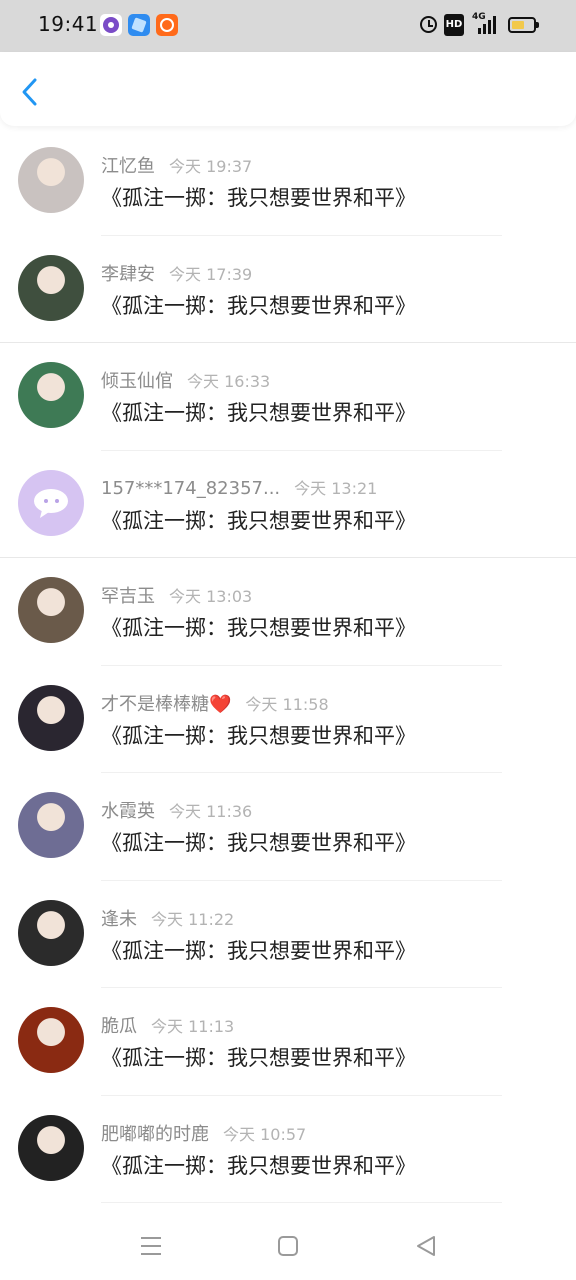  I want to click on comment-meta: 李肆安 今天 17:39, so click(177, 272).